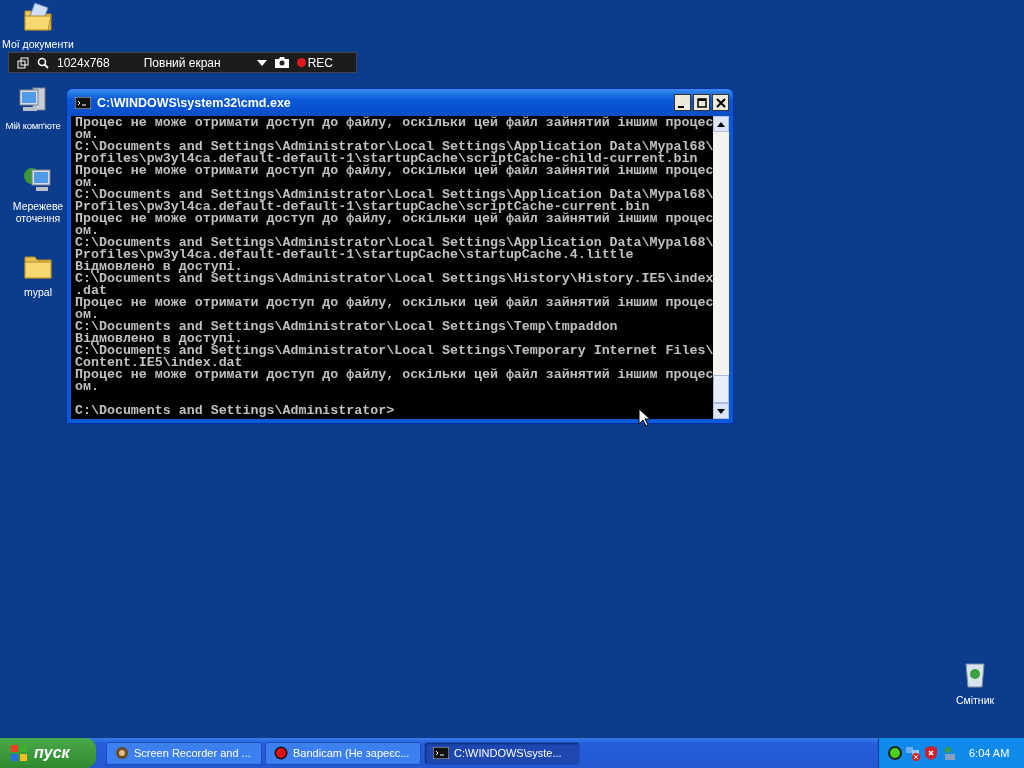  Describe the element at coordinates (721, 267) in the screenshot. I see `scrollbar` at that location.